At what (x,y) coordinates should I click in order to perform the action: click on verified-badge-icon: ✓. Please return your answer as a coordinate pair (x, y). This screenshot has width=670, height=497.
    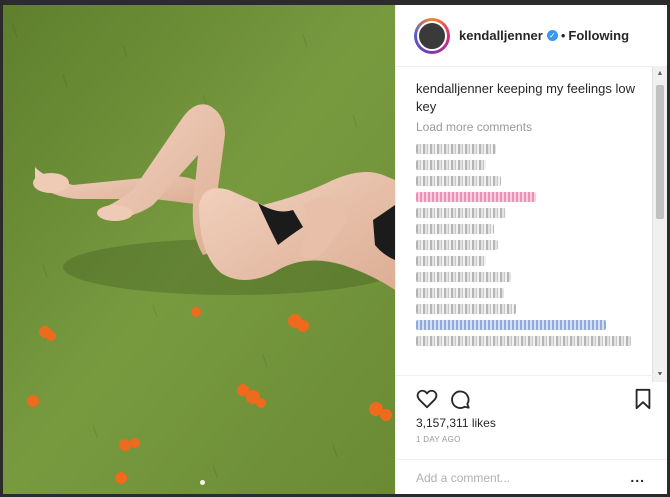
    Looking at the image, I should click on (552, 35).